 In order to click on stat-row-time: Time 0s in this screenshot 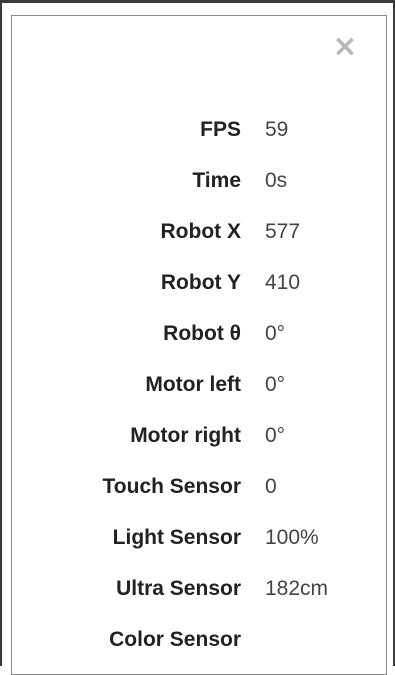, I will do `click(200, 180)`.